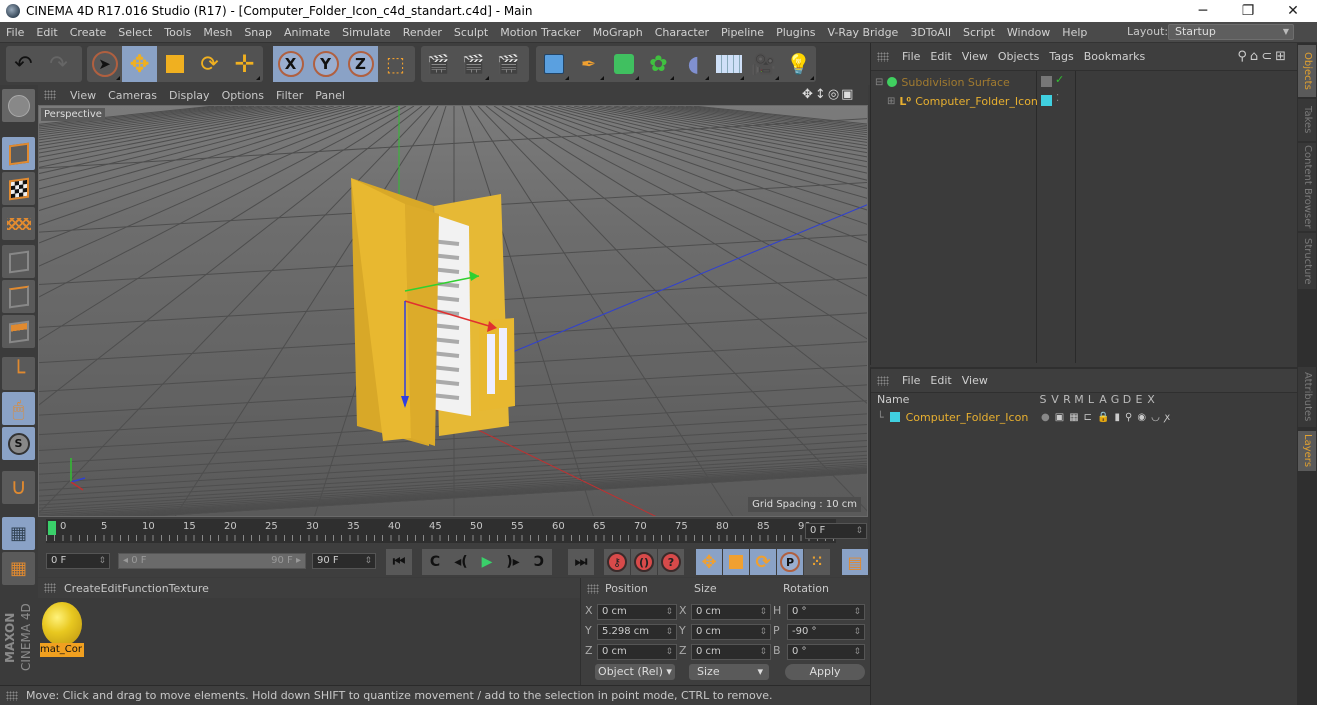 Image resolution: width=1317 pixels, height=705 pixels. What do you see at coordinates (763, 64) in the screenshot?
I see `camera-icon: 🎥` at bounding box center [763, 64].